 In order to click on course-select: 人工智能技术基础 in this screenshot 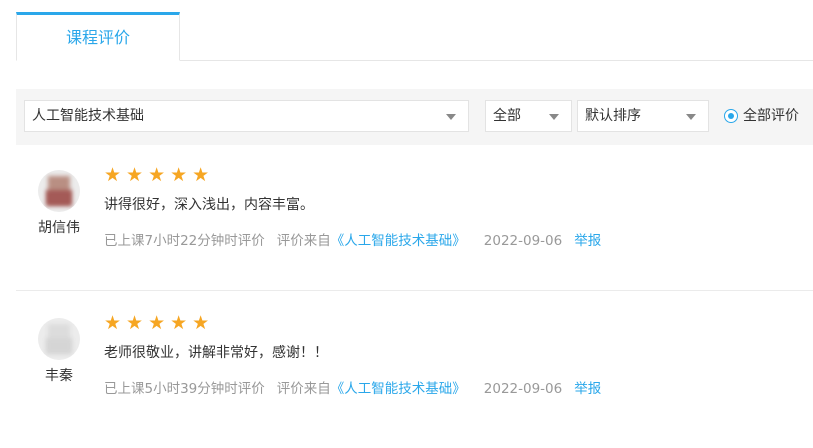, I will do `click(246, 116)`.